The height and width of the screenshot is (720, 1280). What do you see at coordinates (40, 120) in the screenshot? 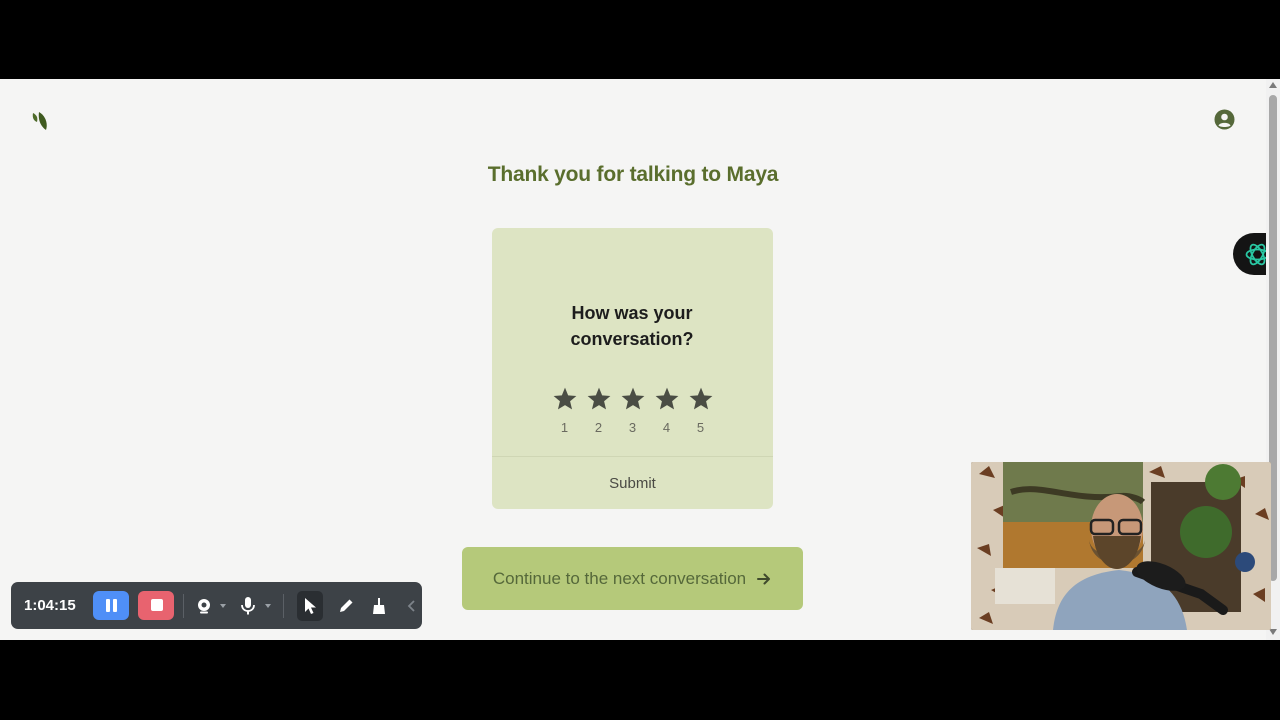
I see `leaf-logo-icon` at bounding box center [40, 120].